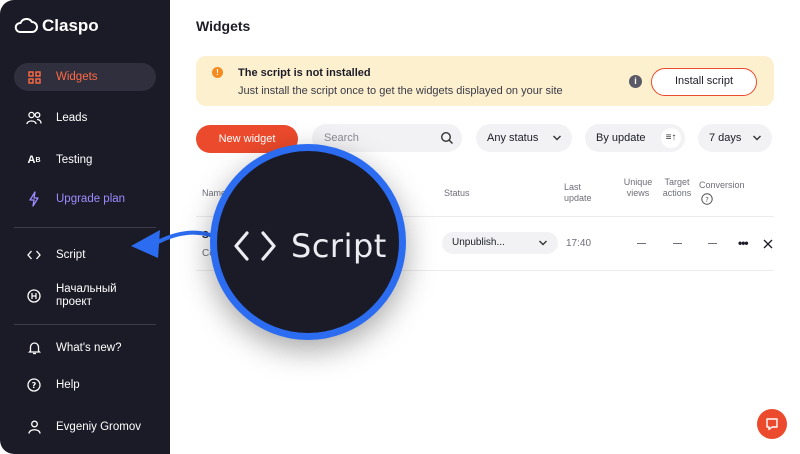 The width and height of the screenshot is (800, 454). Describe the element at coordinates (725, 138) in the screenshot. I see `period-value: 7 days` at that location.